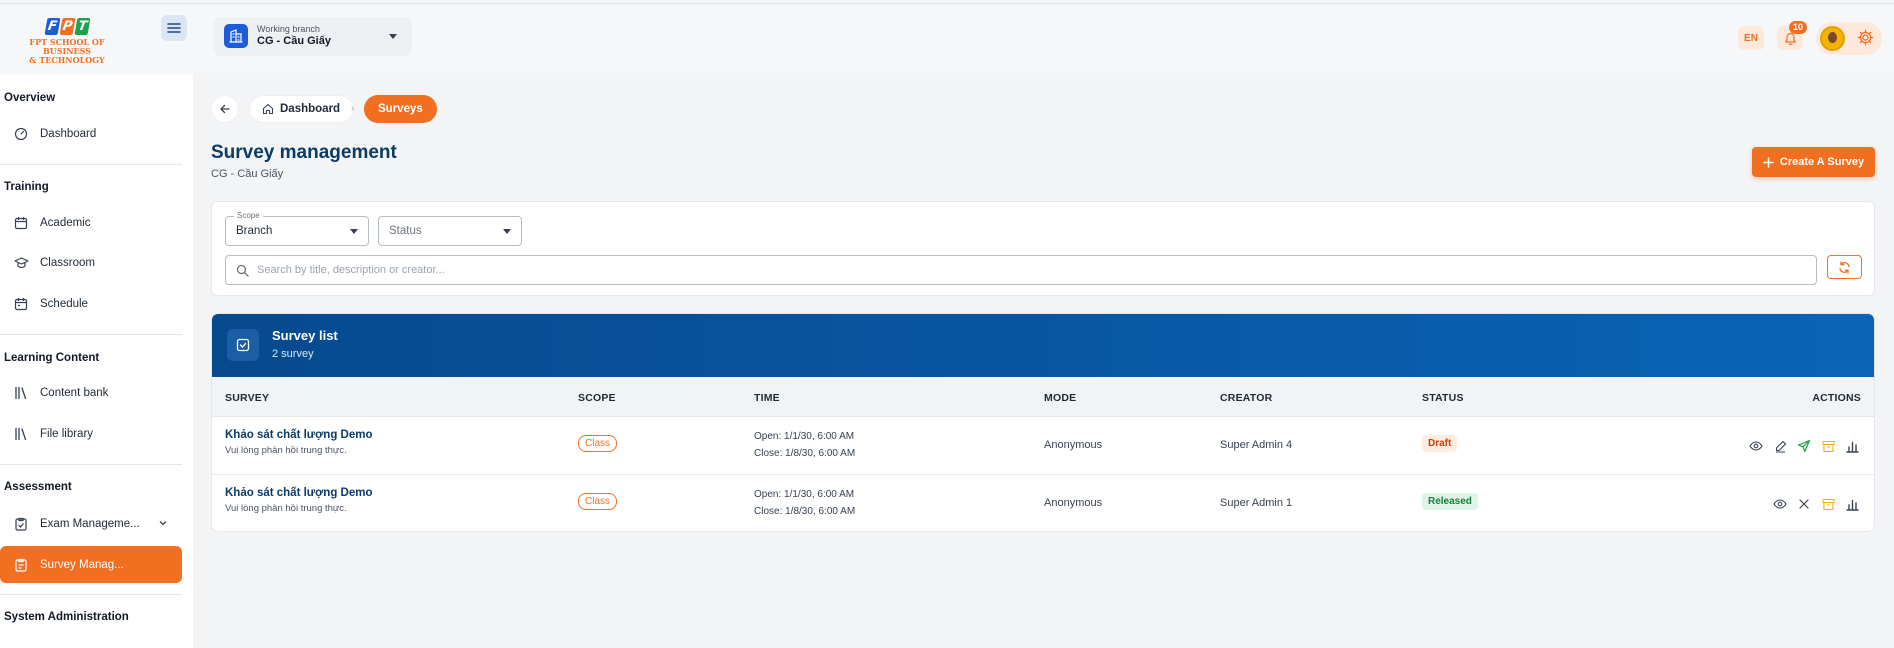 Image resolution: width=1894 pixels, height=648 pixels. What do you see at coordinates (247, 398) in the screenshot?
I see `column-header-survey: SURVEY` at bounding box center [247, 398].